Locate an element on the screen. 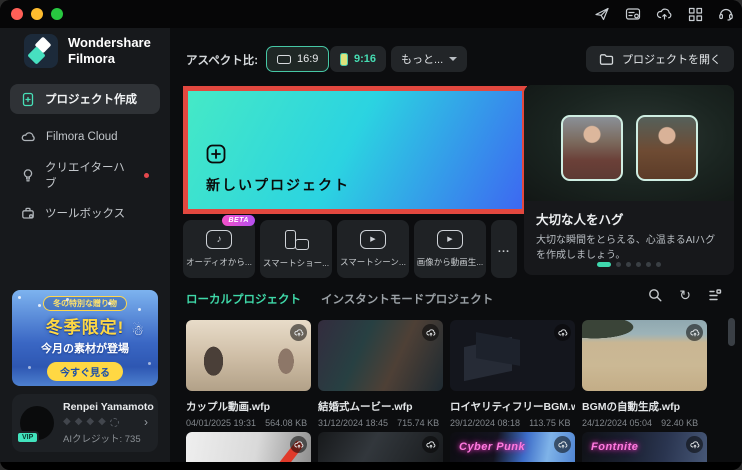 The width and height of the screenshot is (742, 470). sidebar-item-toolbox: ツールボックス is located at coordinates (85, 213).